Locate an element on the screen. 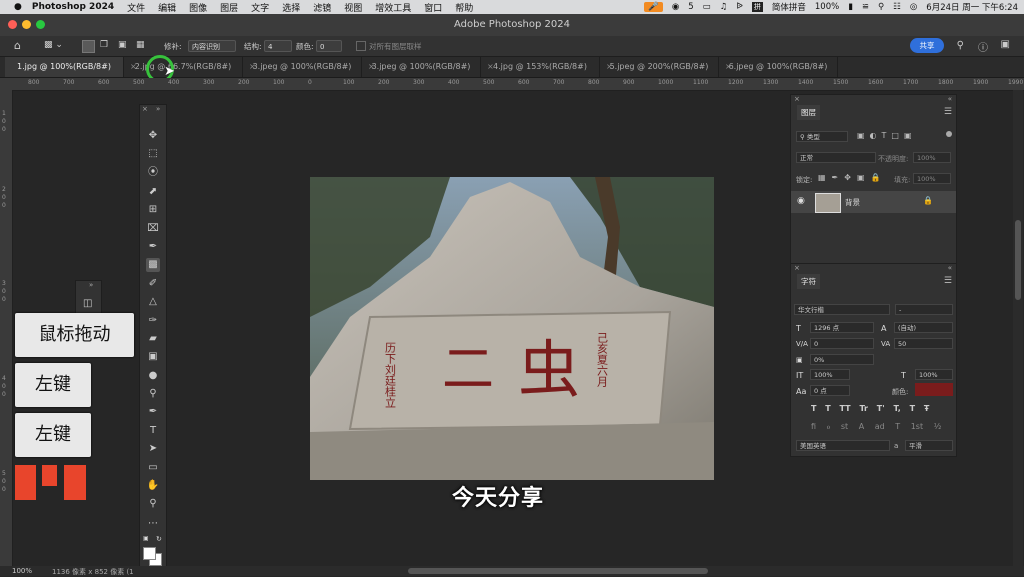 The height and width of the screenshot is (577, 1024). battery-icon: ▮ is located at coordinates (850, 7).